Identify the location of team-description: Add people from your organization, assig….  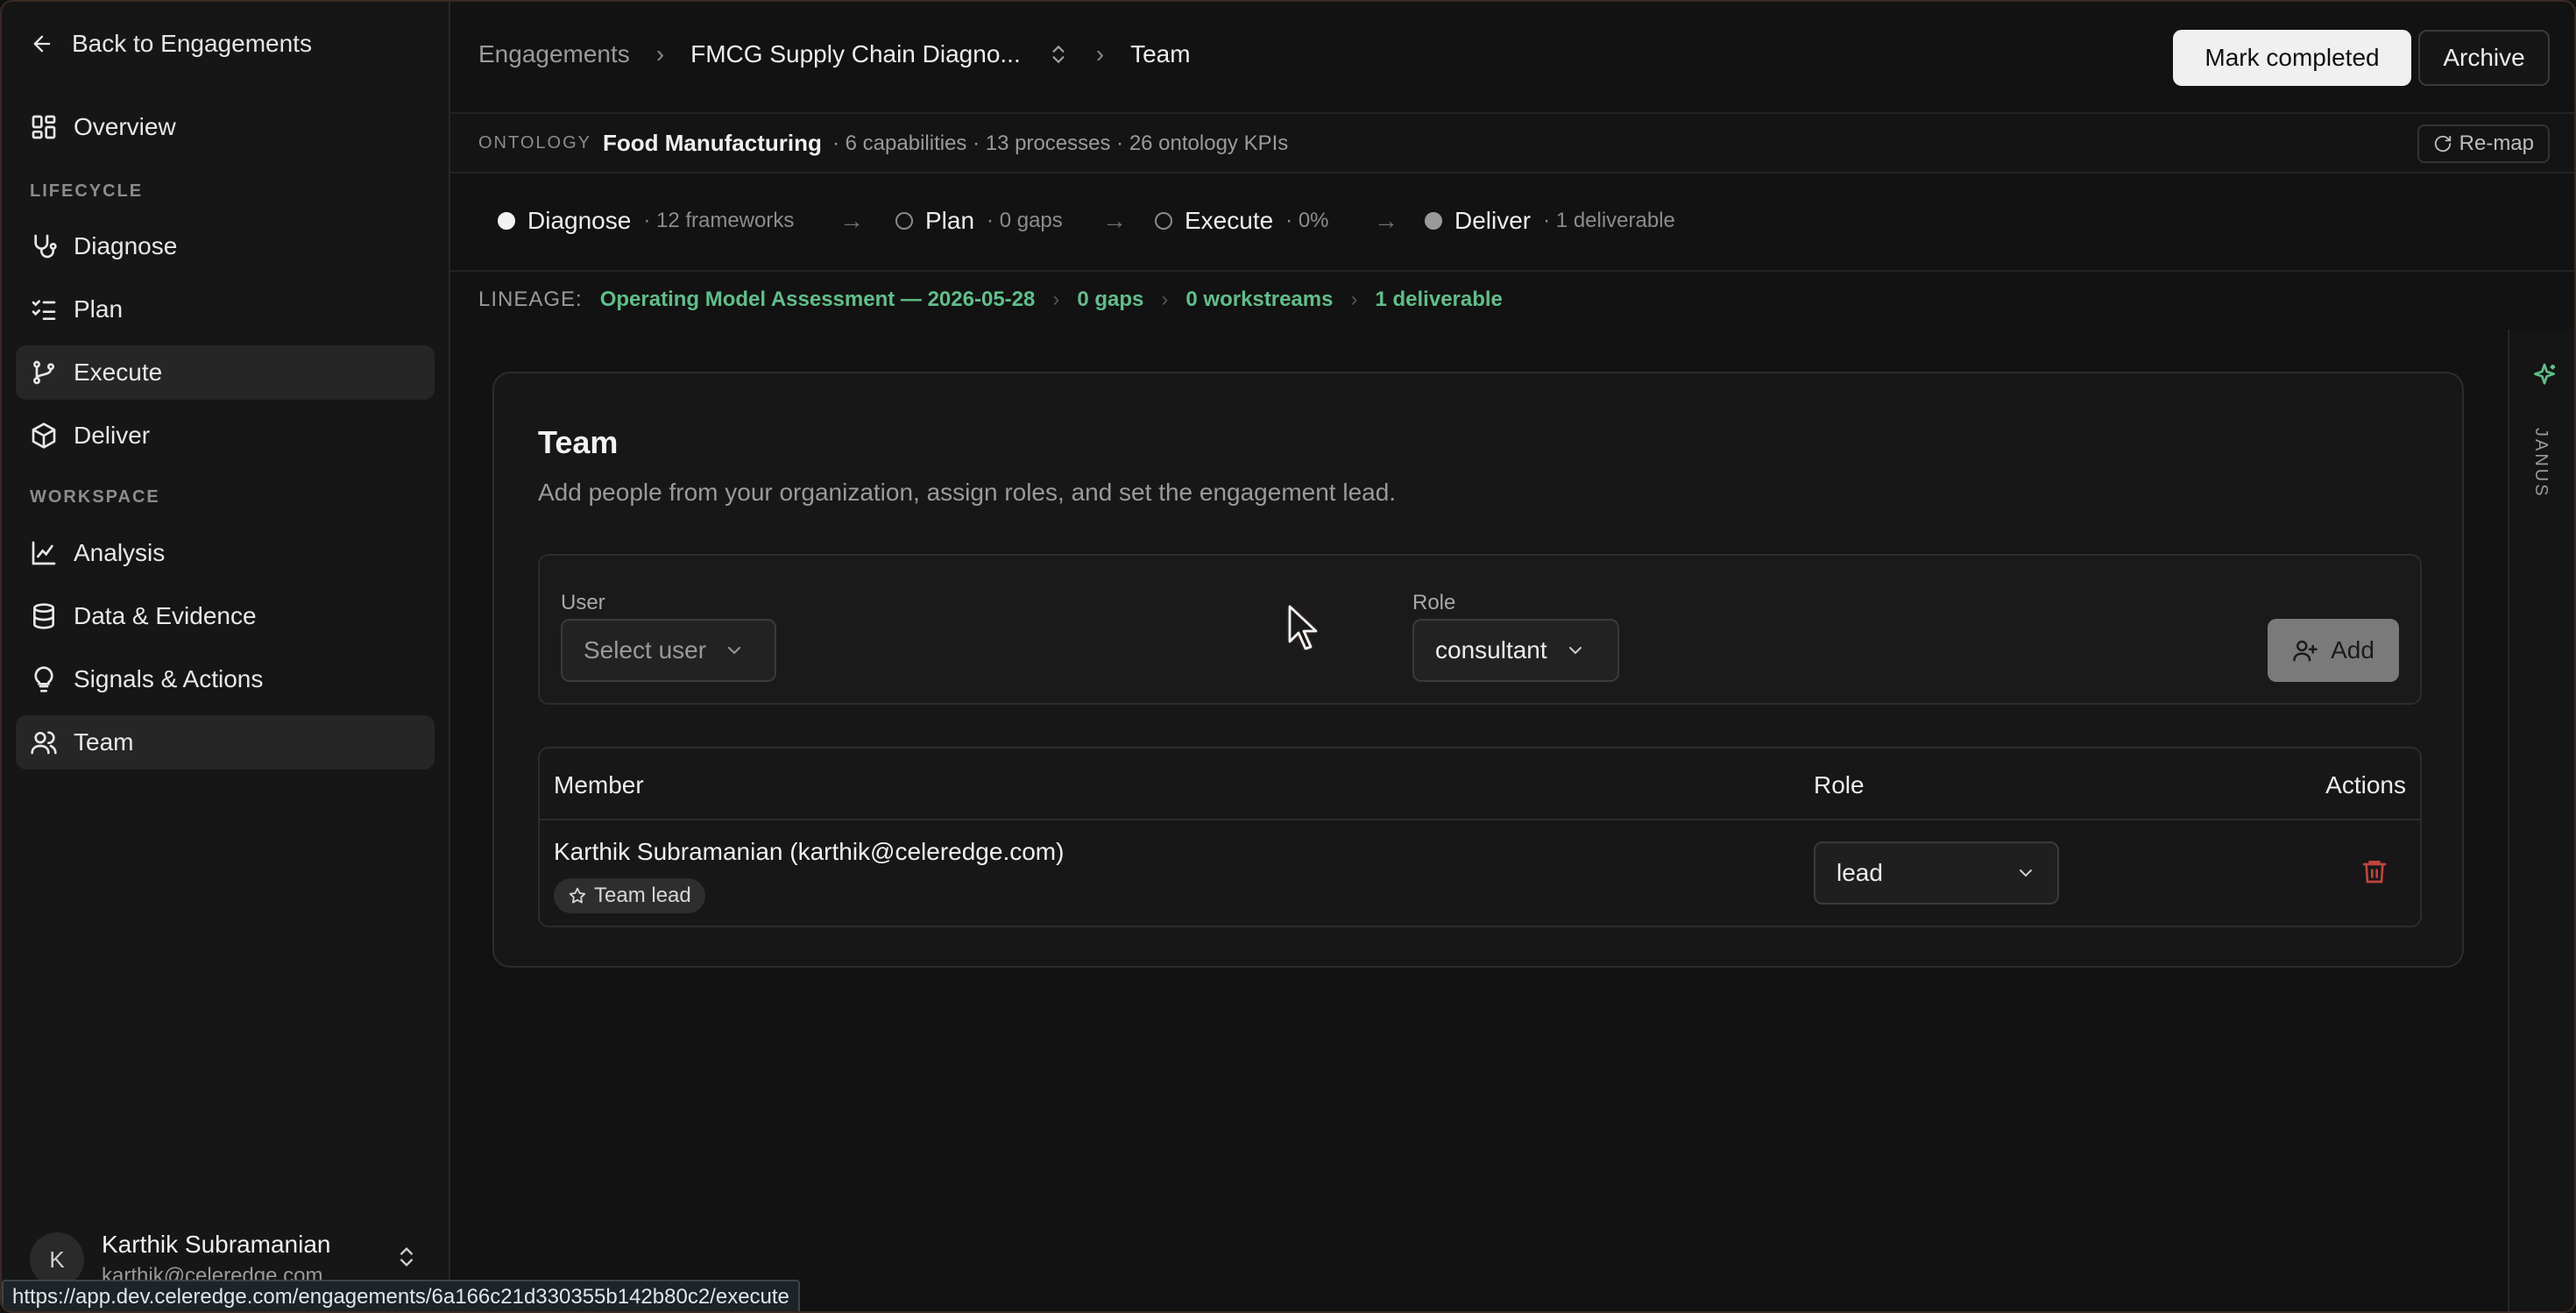
(967, 492).